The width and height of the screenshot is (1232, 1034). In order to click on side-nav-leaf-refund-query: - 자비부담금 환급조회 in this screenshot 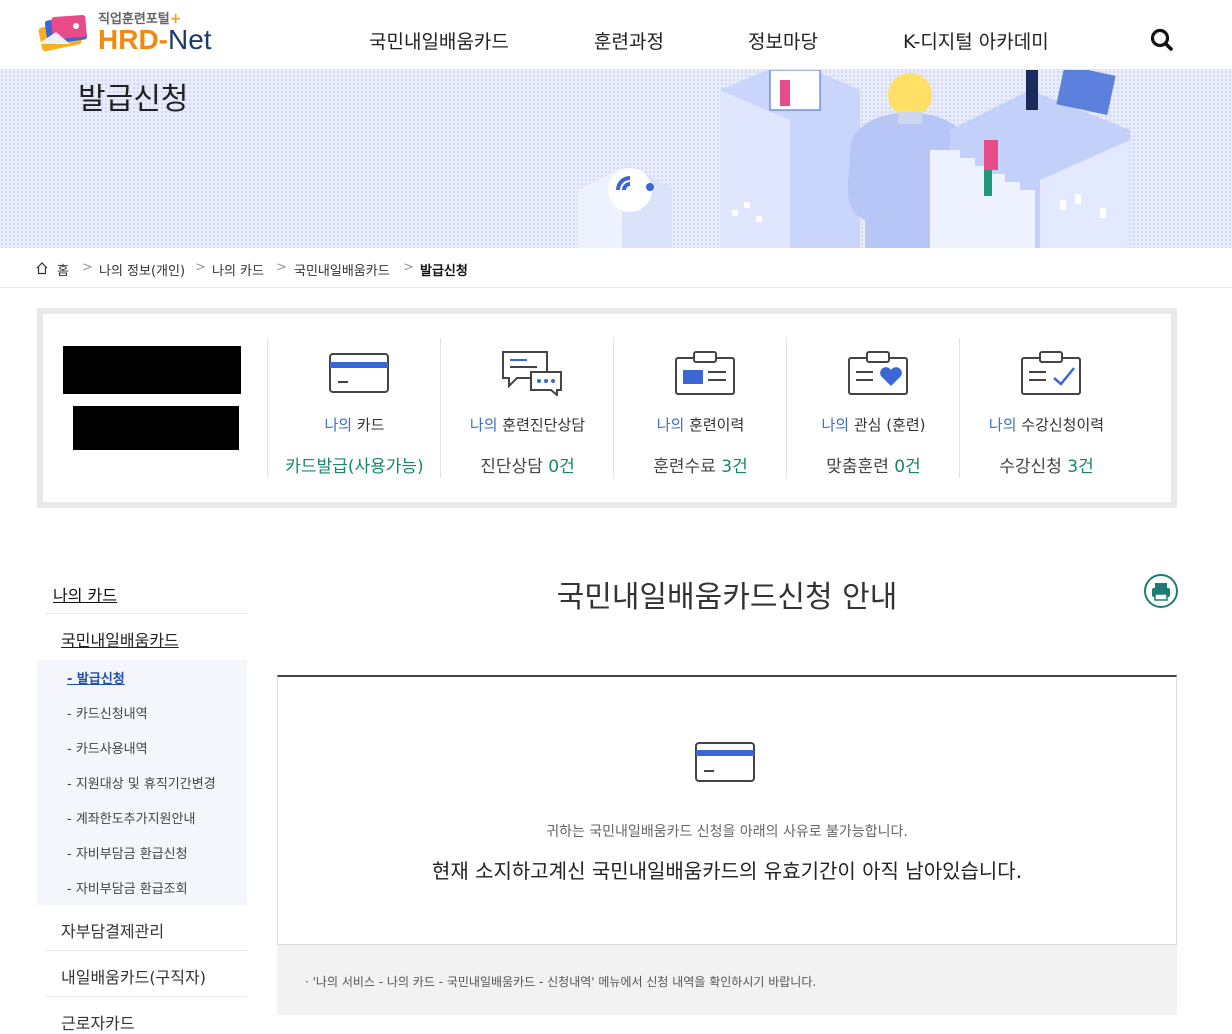, I will do `click(127, 887)`.